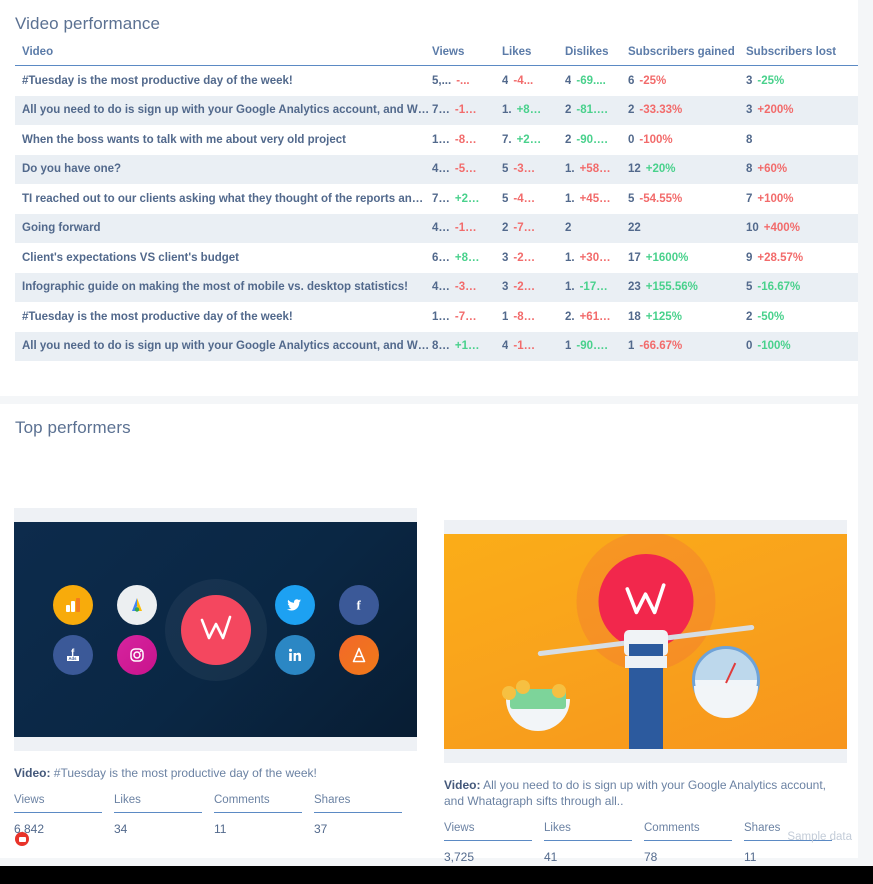 The width and height of the screenshot is (873, 884). I want to click on video-thumbnail-dark: f Ads f, so click(215, 629).